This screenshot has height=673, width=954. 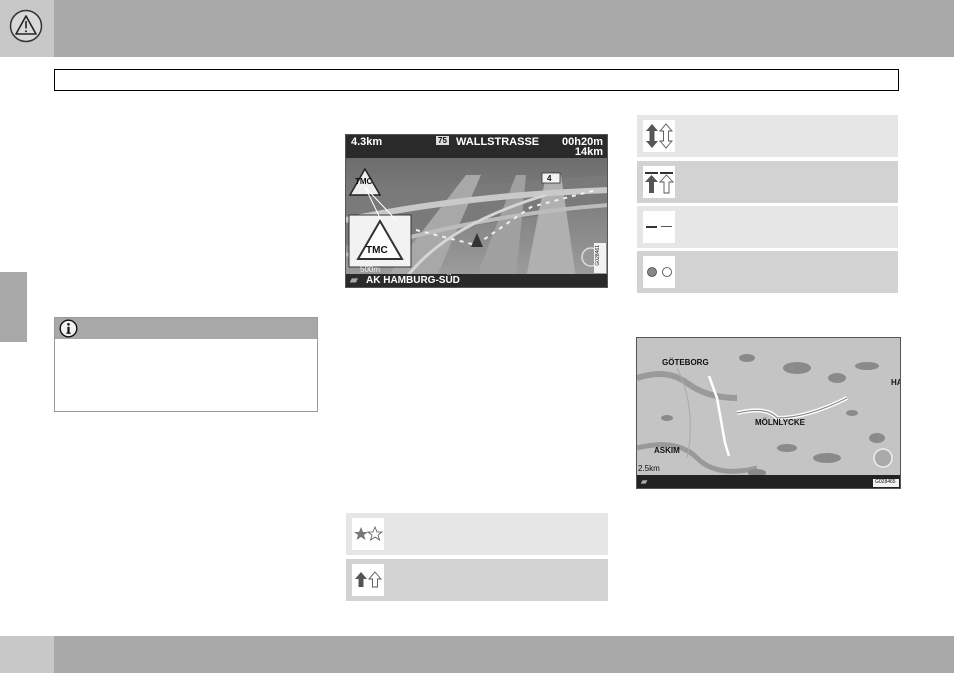 I want to click on stars-icon, so click(x=369, y=533).